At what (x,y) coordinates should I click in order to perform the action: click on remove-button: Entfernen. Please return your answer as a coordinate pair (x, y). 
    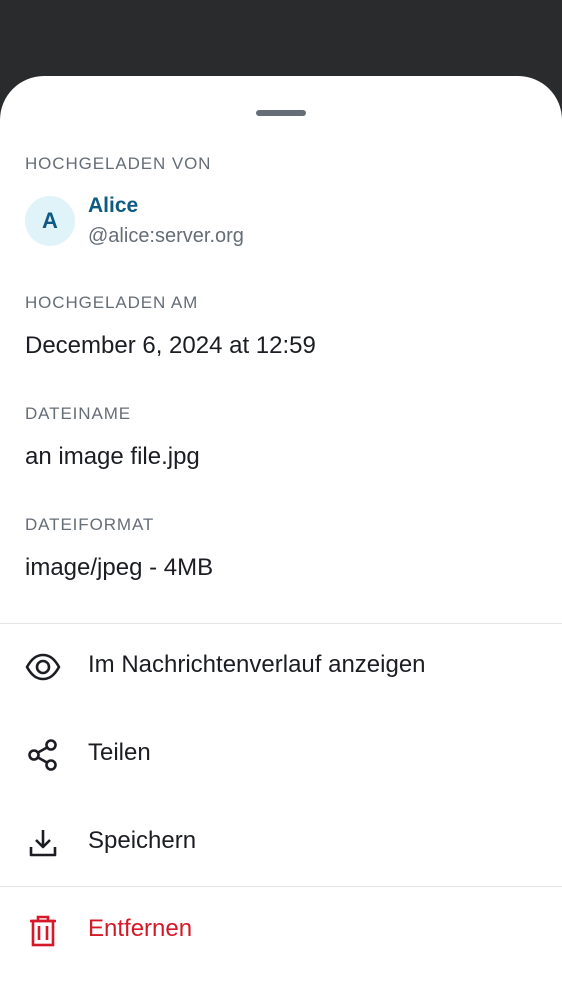
    Looking at the image, I should click on (281, 931).